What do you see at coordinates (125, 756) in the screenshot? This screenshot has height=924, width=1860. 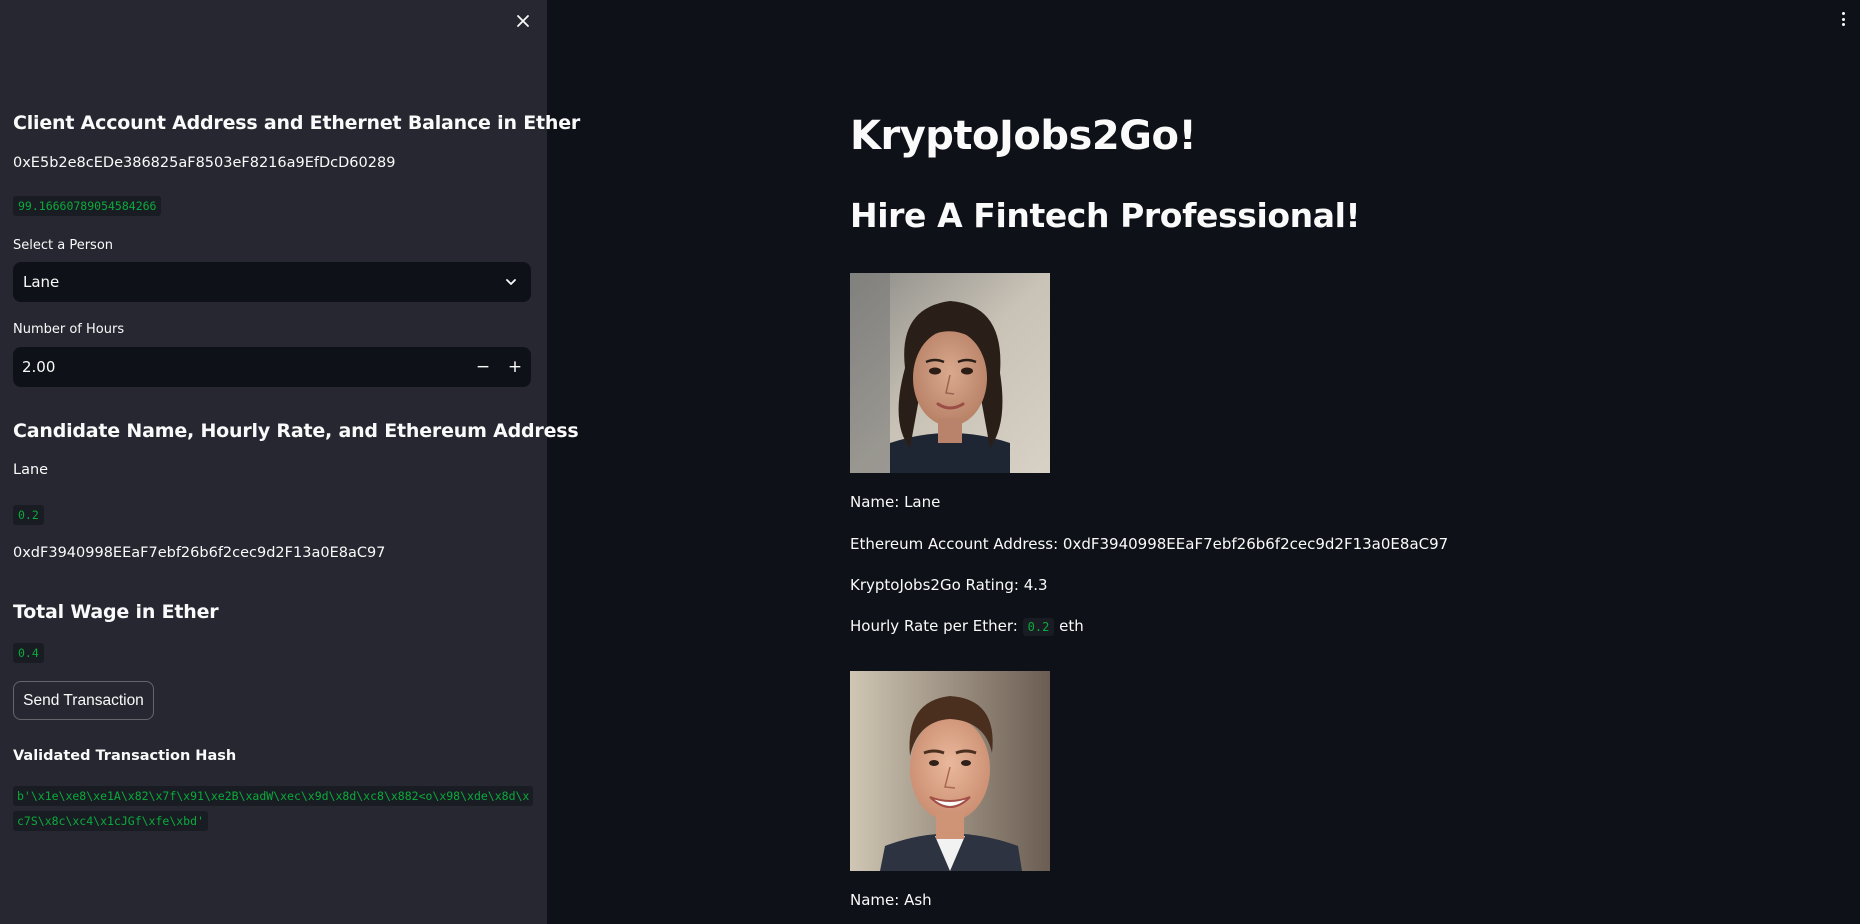 I see `transaction-hash-heading: Validated Transaction Hash` at bounding box center [125, 756].